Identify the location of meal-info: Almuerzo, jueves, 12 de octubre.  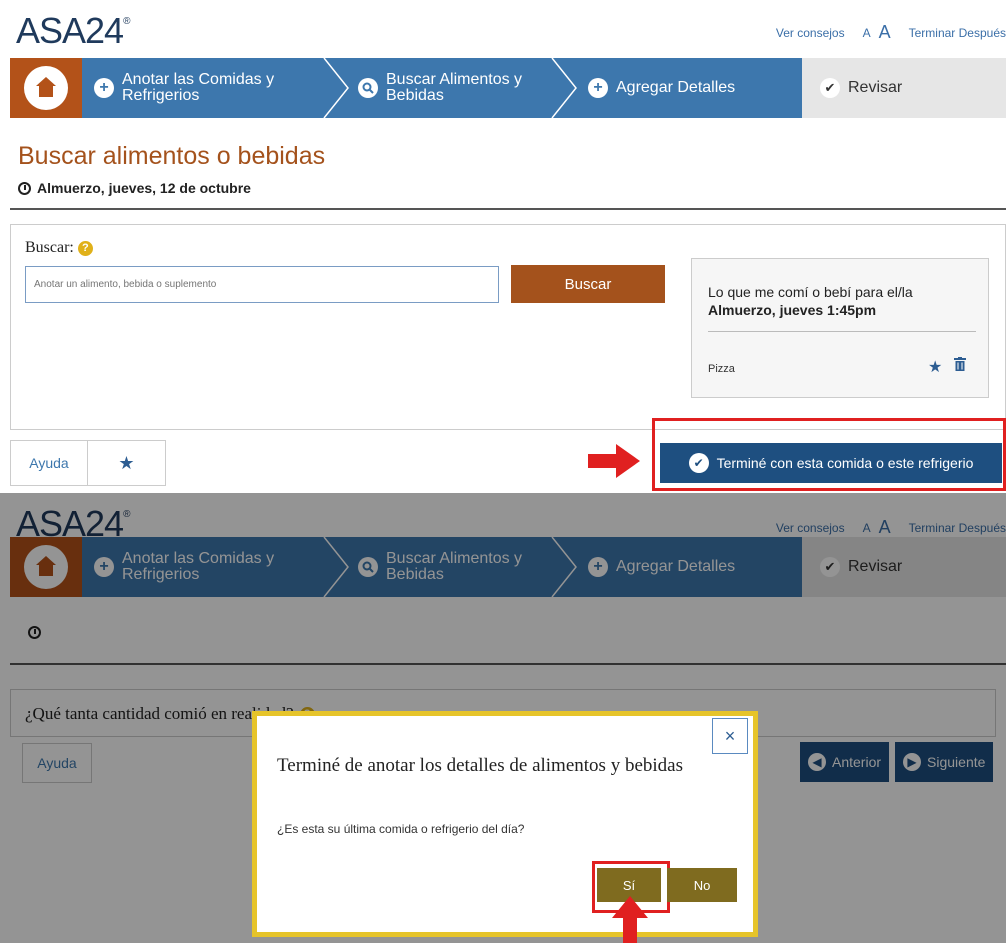
(134, 188).